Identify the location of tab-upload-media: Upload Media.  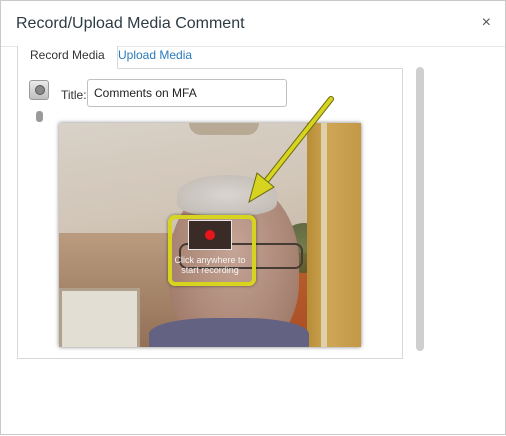
(155, 57).